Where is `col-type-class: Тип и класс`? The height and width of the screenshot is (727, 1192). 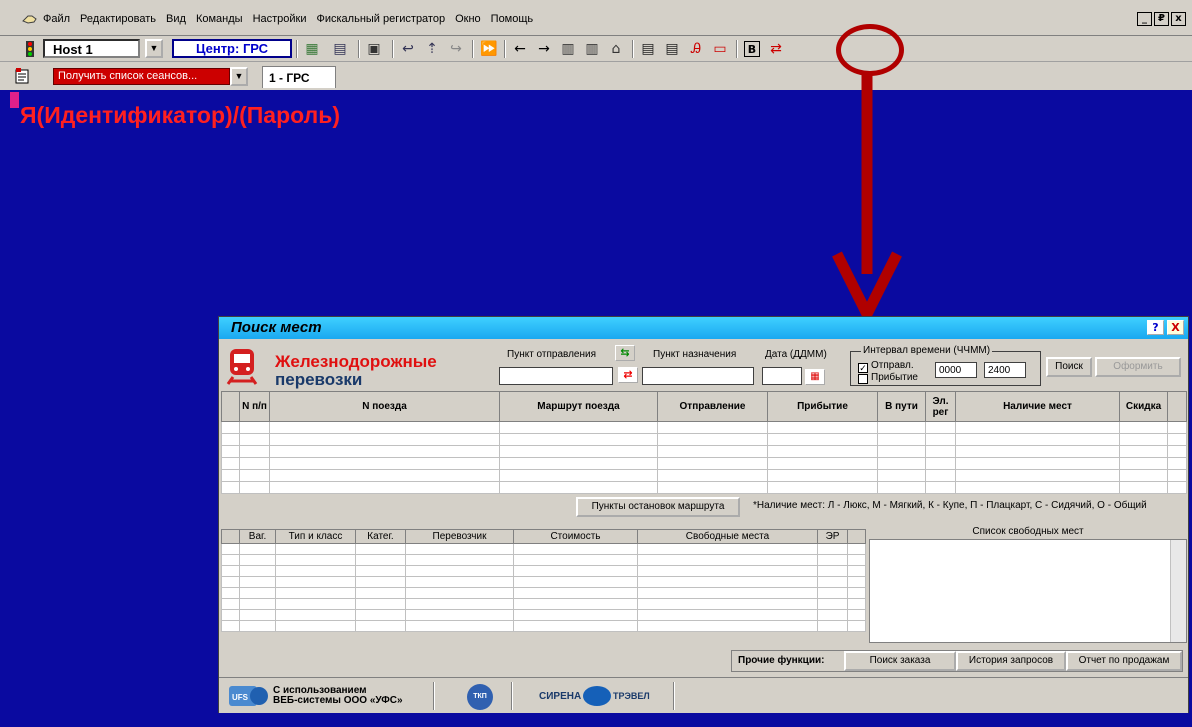 col-type-class: Тип и класс is located at coordinates (315, 536).